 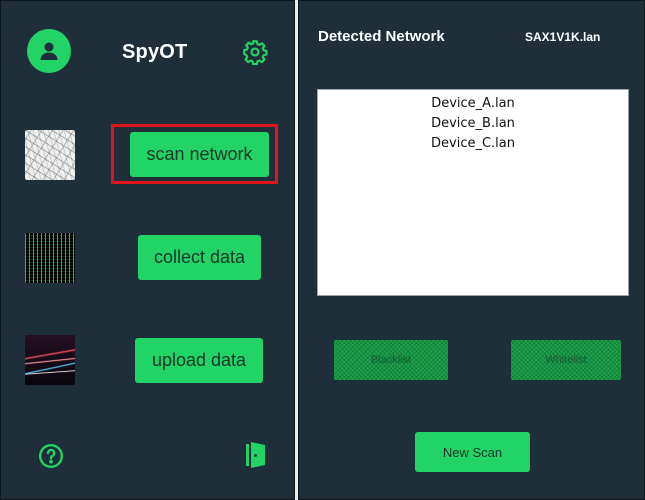 I want to click on list-item: Device_A.lan, so click(x=473, y=104).